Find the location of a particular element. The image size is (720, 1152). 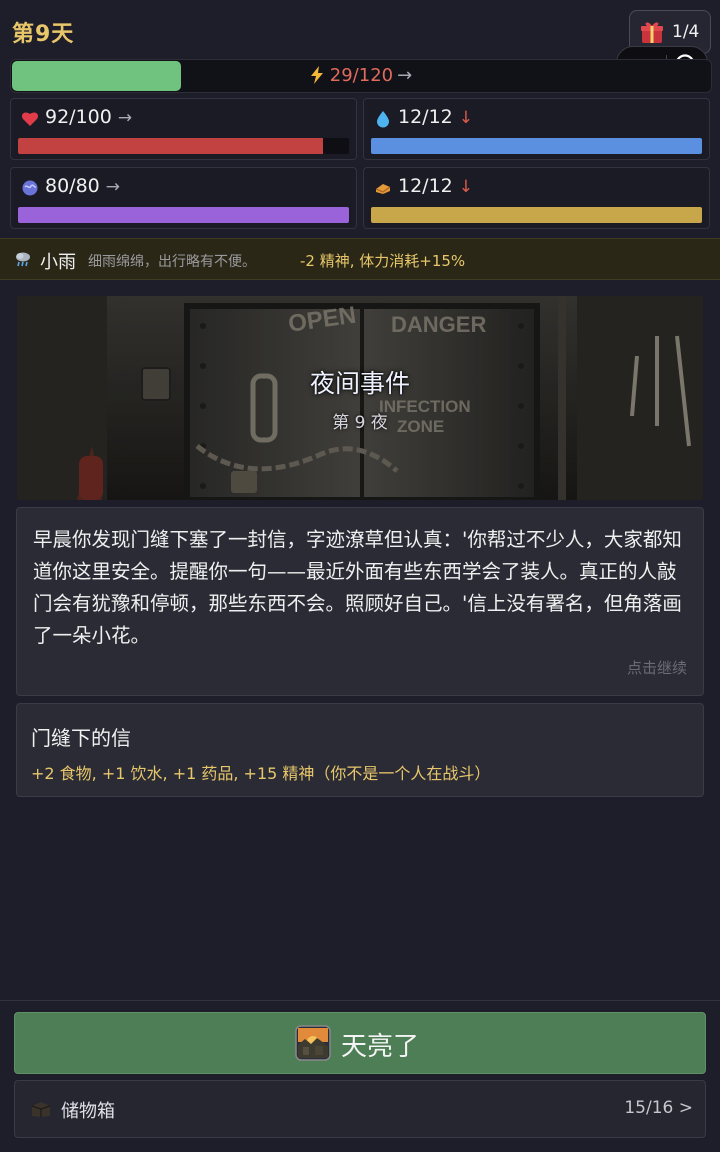

weather-name: 小雨 is located at coordinates (58, 262).